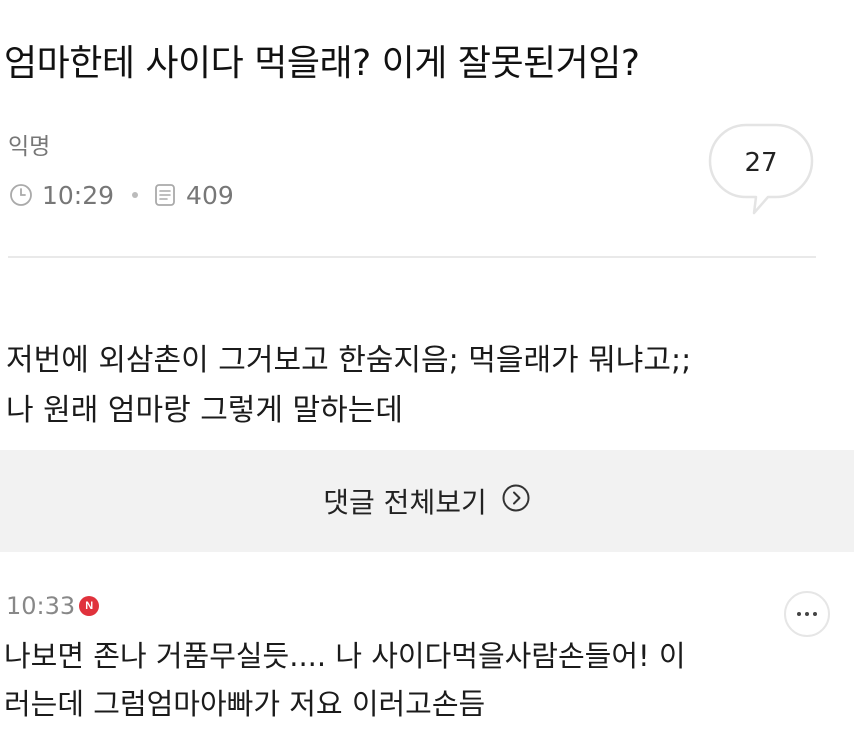 The image size is (854, 752). Describe the element at coordinates (165, 195) in the screenshot. I see `document-icon` at that location.